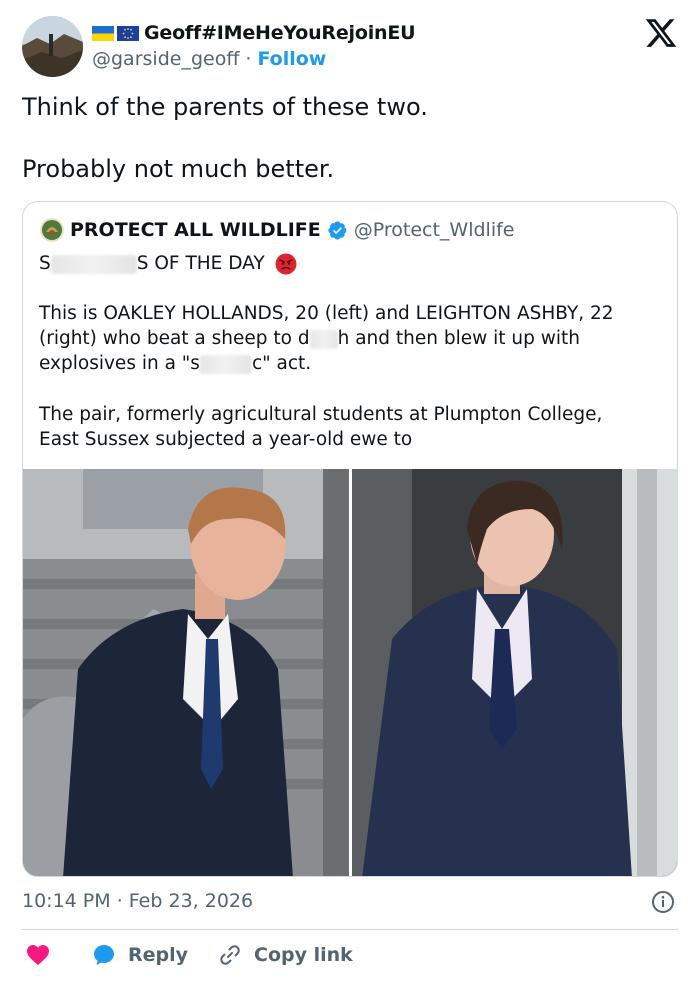  What do you see at coordinates (434, 230) in the screenshot?
I see `quoted-author-handle: @Protect_Wldlife` at bounding box center [434, 230].